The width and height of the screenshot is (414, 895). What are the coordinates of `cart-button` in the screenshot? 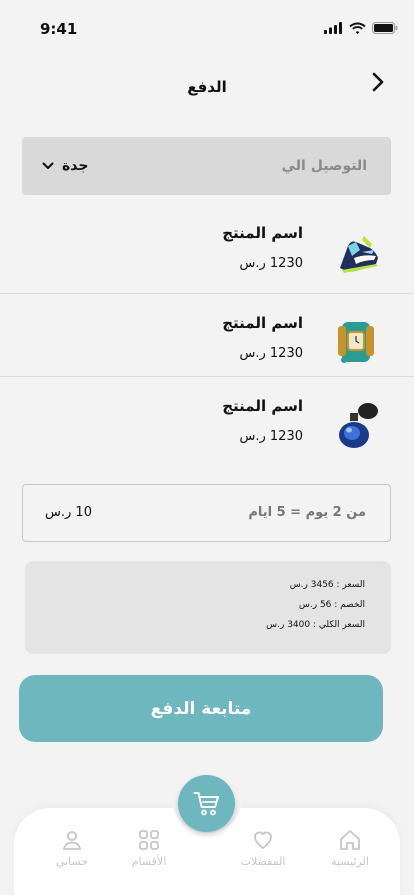 It's located at (206, 803).